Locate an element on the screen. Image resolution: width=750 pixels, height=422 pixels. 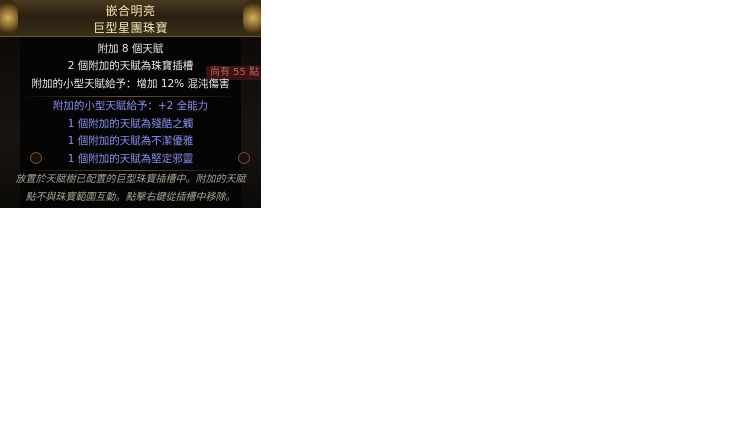
description-line: 點不與珠寶範圍互動。點擊右鍵從插槽中移除。 is located at coordinates (130, 197).